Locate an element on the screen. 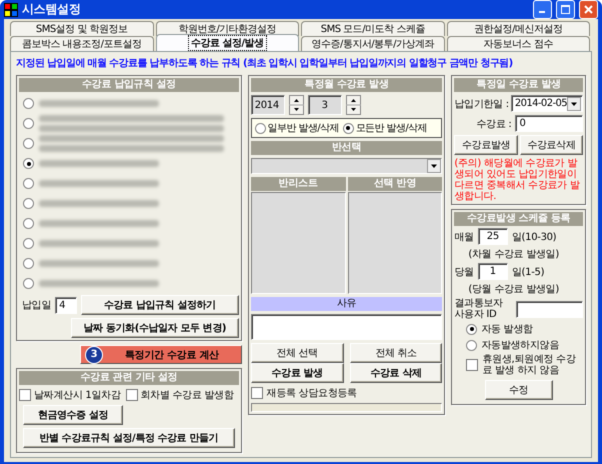 Image resolution: width=602 pixels, height=464 pixels. delete-fee-button: 수강료 삭제 is located at coordinates (396, 373).